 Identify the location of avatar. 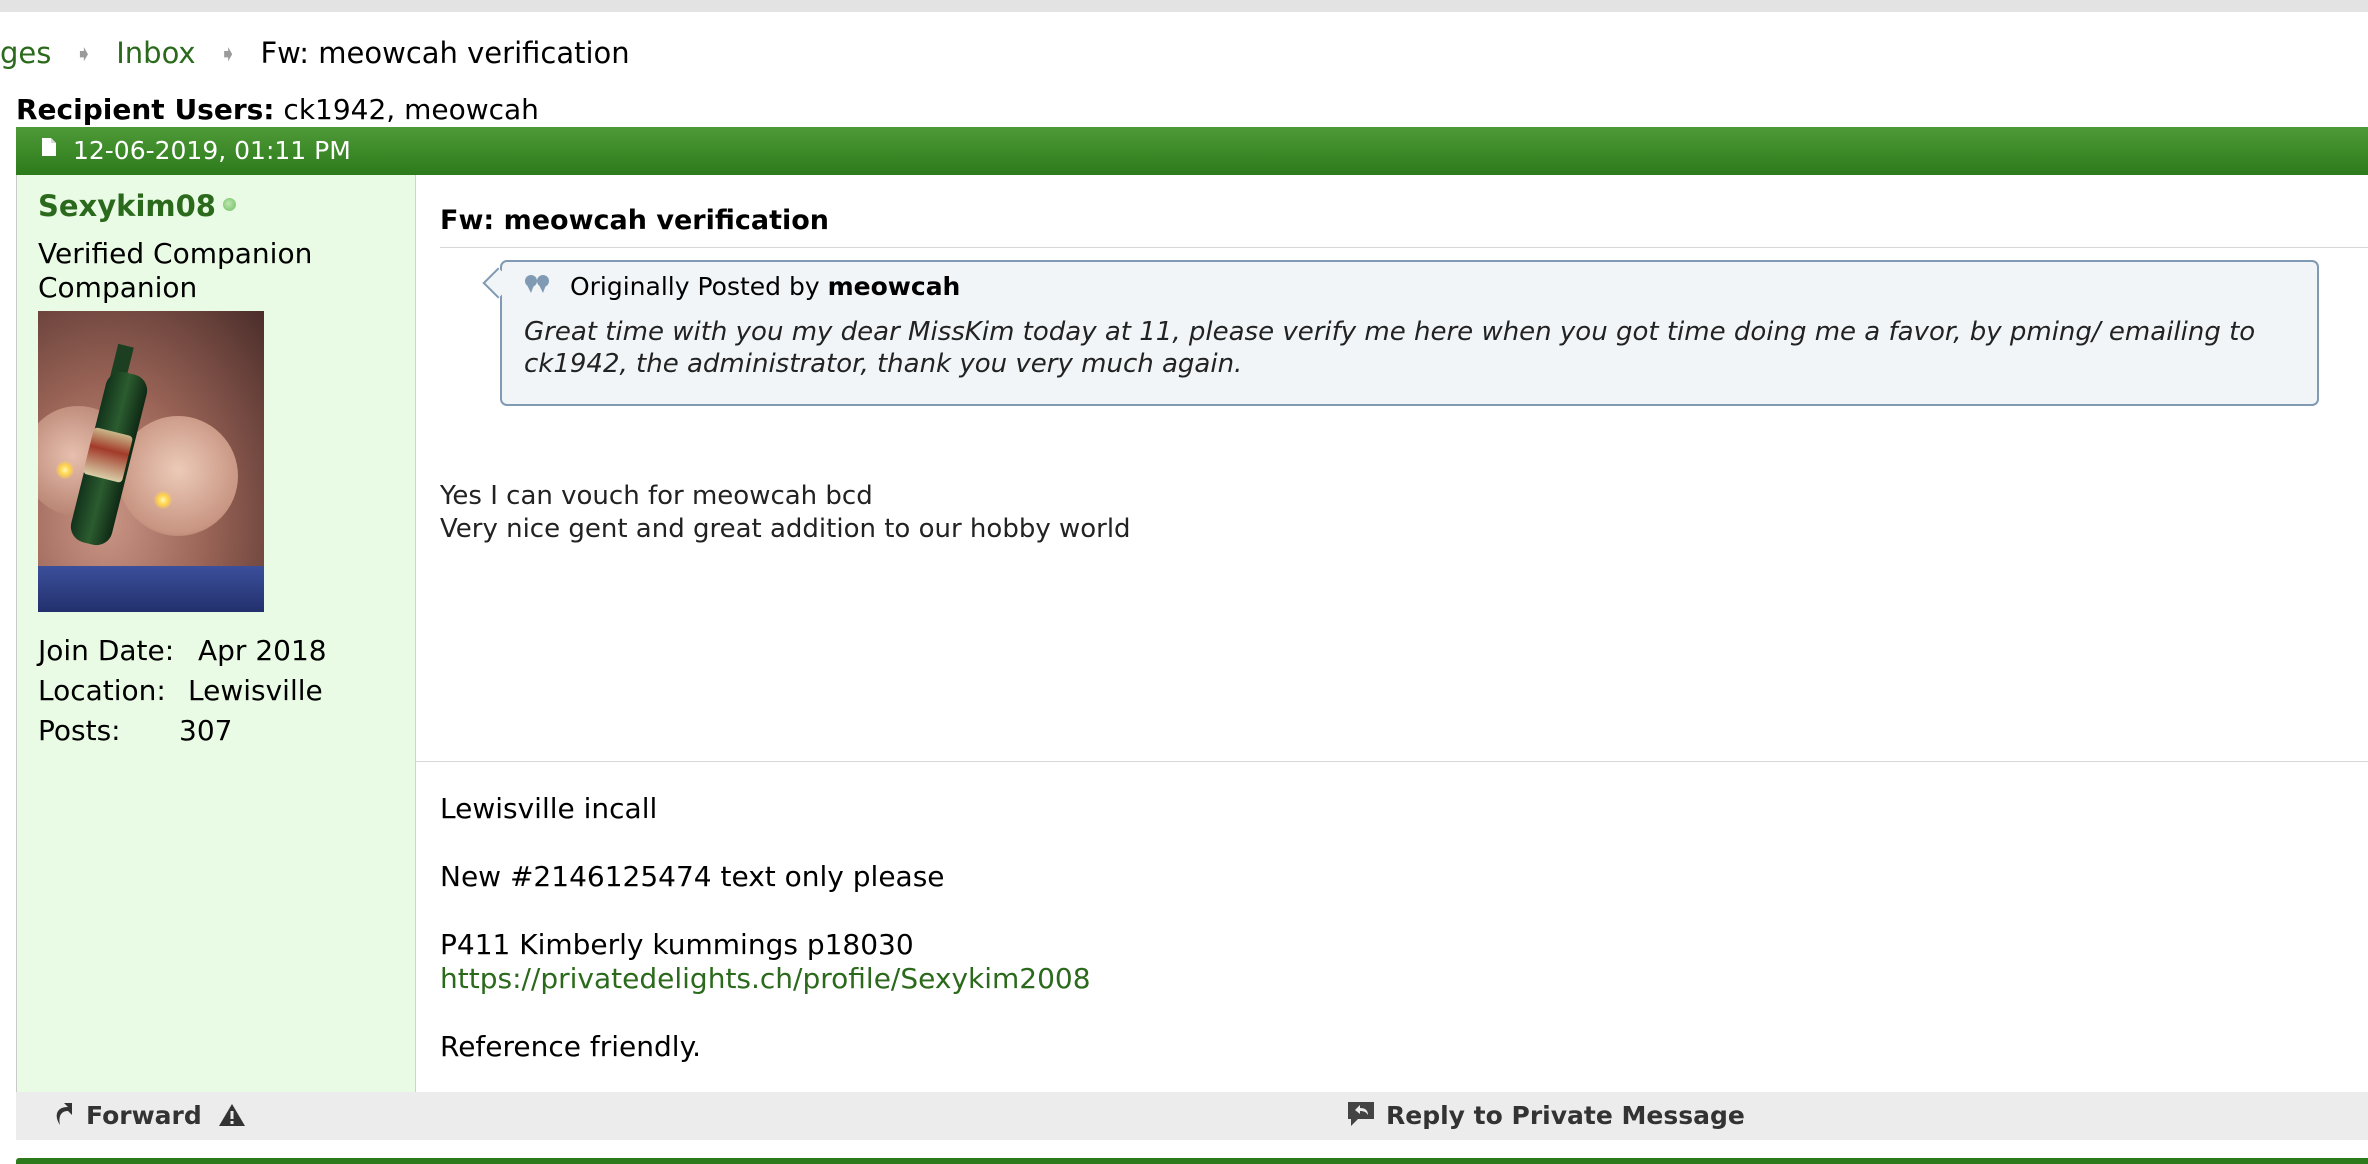
(151, 461).